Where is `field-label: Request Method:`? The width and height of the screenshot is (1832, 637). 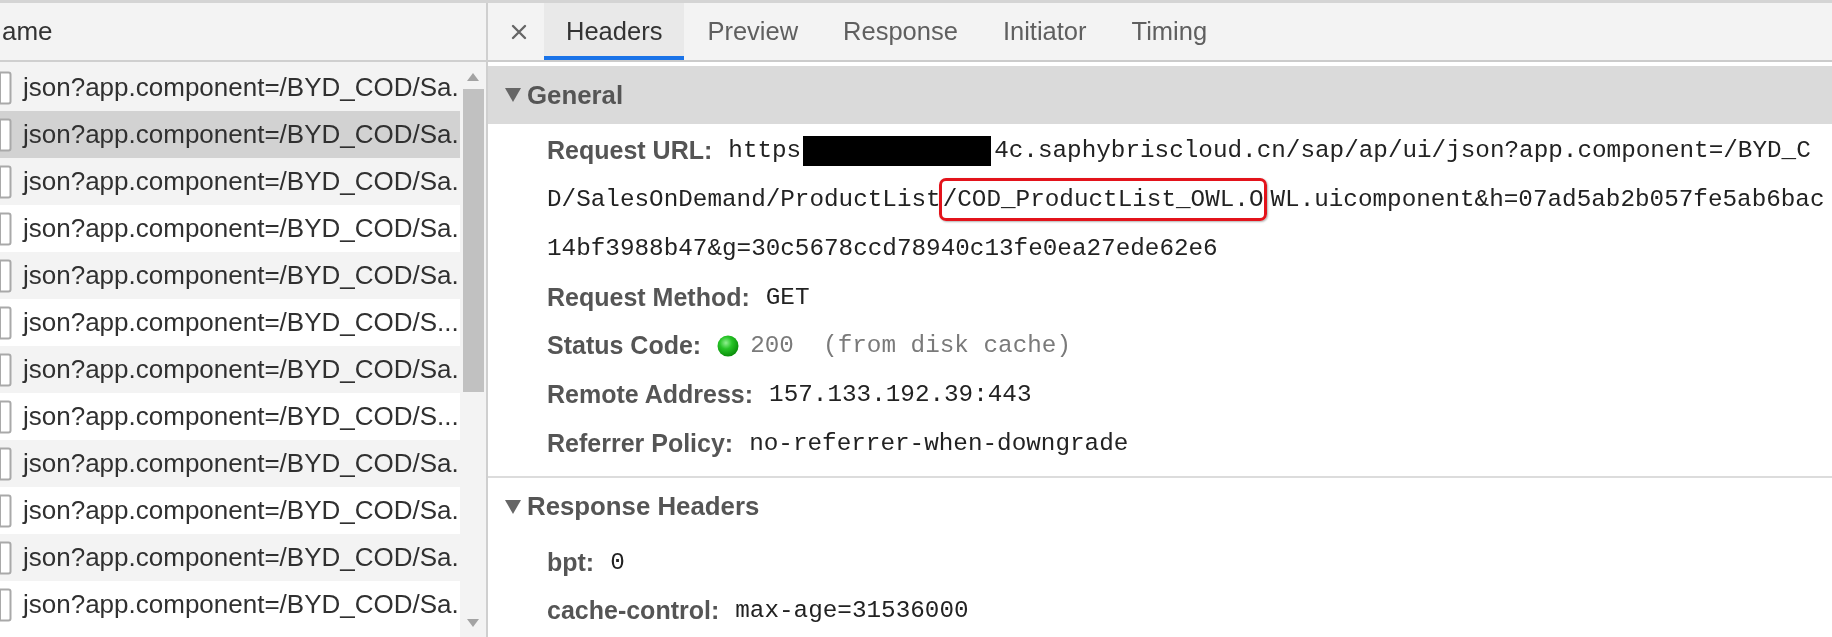 field-label: Request Method: is located at coordinates (648, 297).